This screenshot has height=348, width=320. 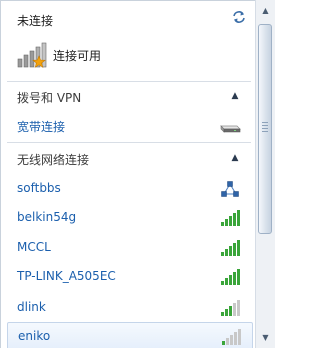 What do you see at coordinates (77, 56) in the screenshot?
I see `connection-status-subtitle: 连接可用` at bounding box center [77, 56].